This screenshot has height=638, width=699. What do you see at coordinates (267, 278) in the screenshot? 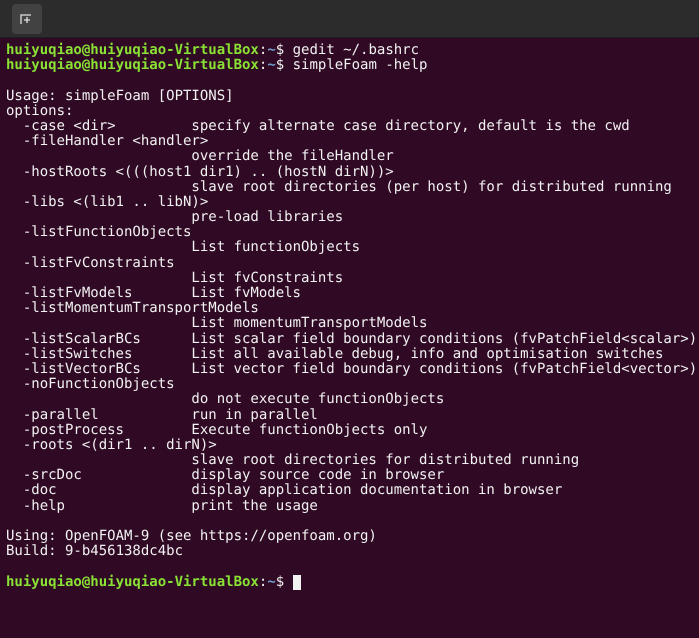
I see `option-description: List fvConstraints` at bounding box center [267, 278].